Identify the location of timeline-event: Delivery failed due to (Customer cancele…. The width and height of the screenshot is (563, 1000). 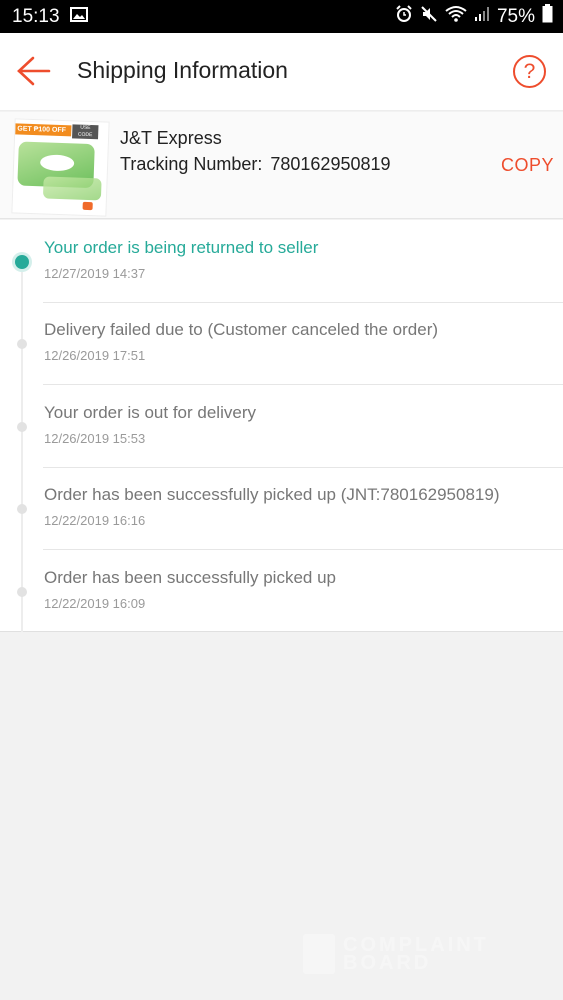
(281, 343).